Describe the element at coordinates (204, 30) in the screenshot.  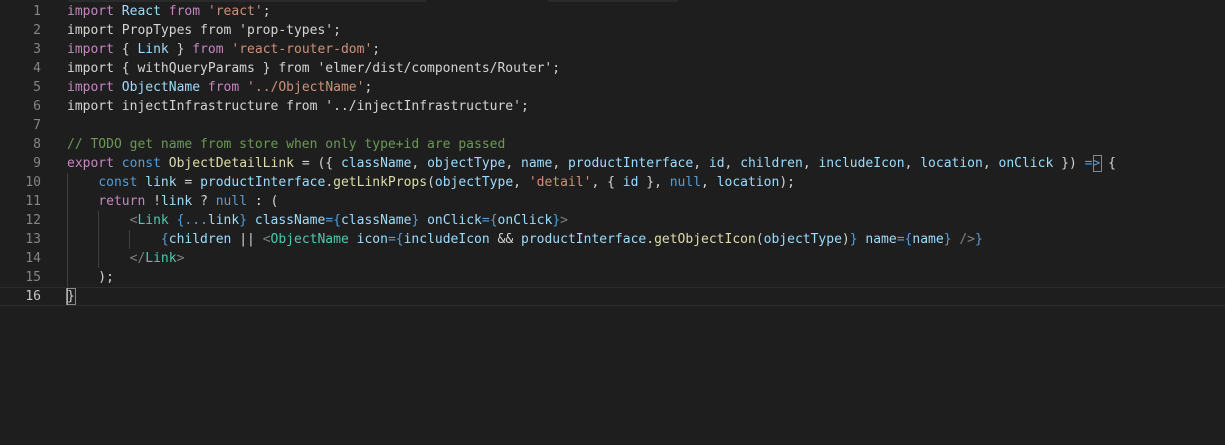
I see `code-text: import PropTypes from 'prop-types';` at that location.